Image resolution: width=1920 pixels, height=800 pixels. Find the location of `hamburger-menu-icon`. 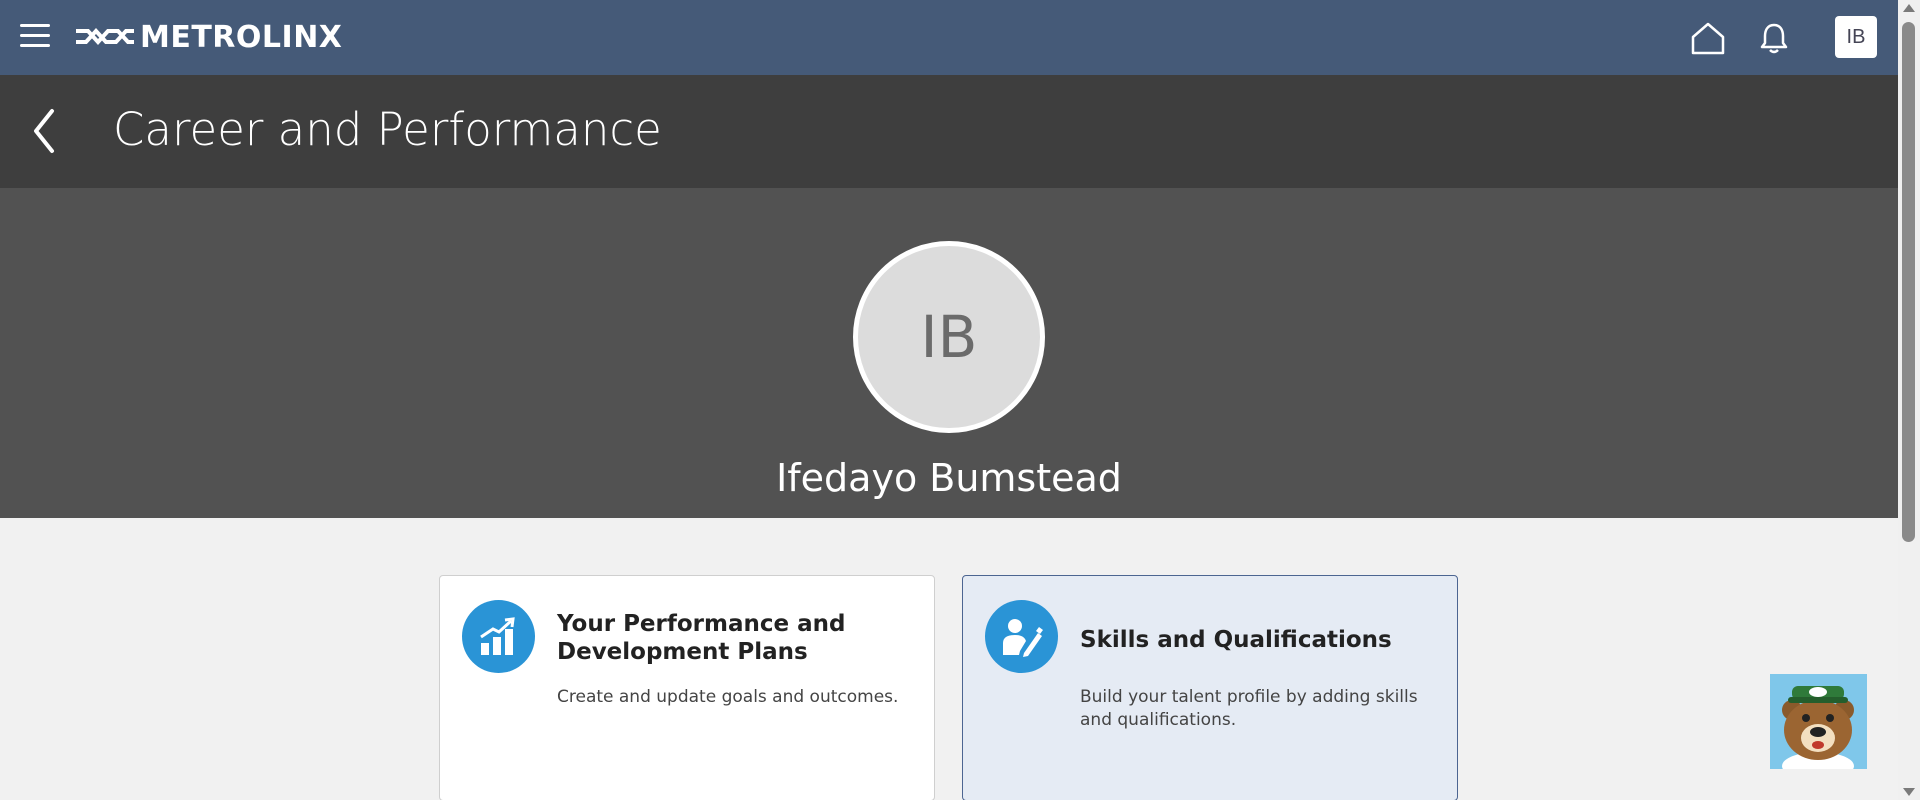

hamburger-menu-icon is located at coordinates (36, 37).